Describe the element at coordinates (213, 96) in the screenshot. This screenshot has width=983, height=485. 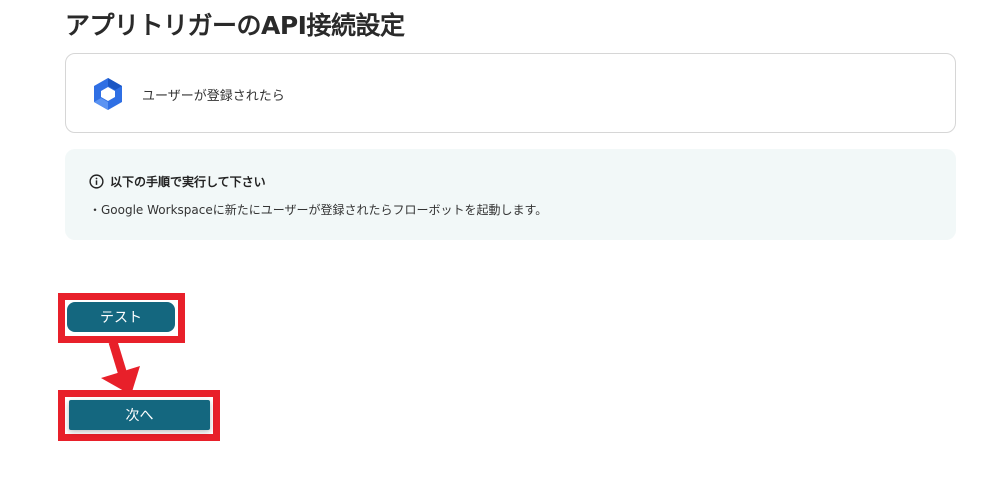
I see `trigger-label: ユーザーが登録されたら` at that location.